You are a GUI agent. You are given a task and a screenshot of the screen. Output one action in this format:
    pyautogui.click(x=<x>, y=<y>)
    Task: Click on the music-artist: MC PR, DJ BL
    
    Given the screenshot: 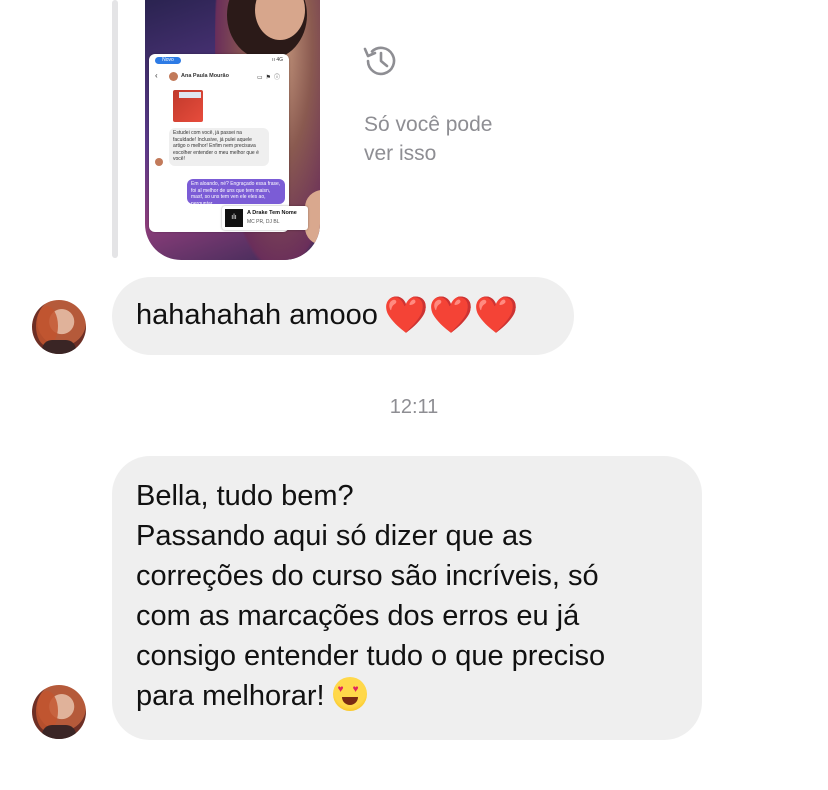 What is the action you would take?
    pyautogui.click(x=263, y=222)
    